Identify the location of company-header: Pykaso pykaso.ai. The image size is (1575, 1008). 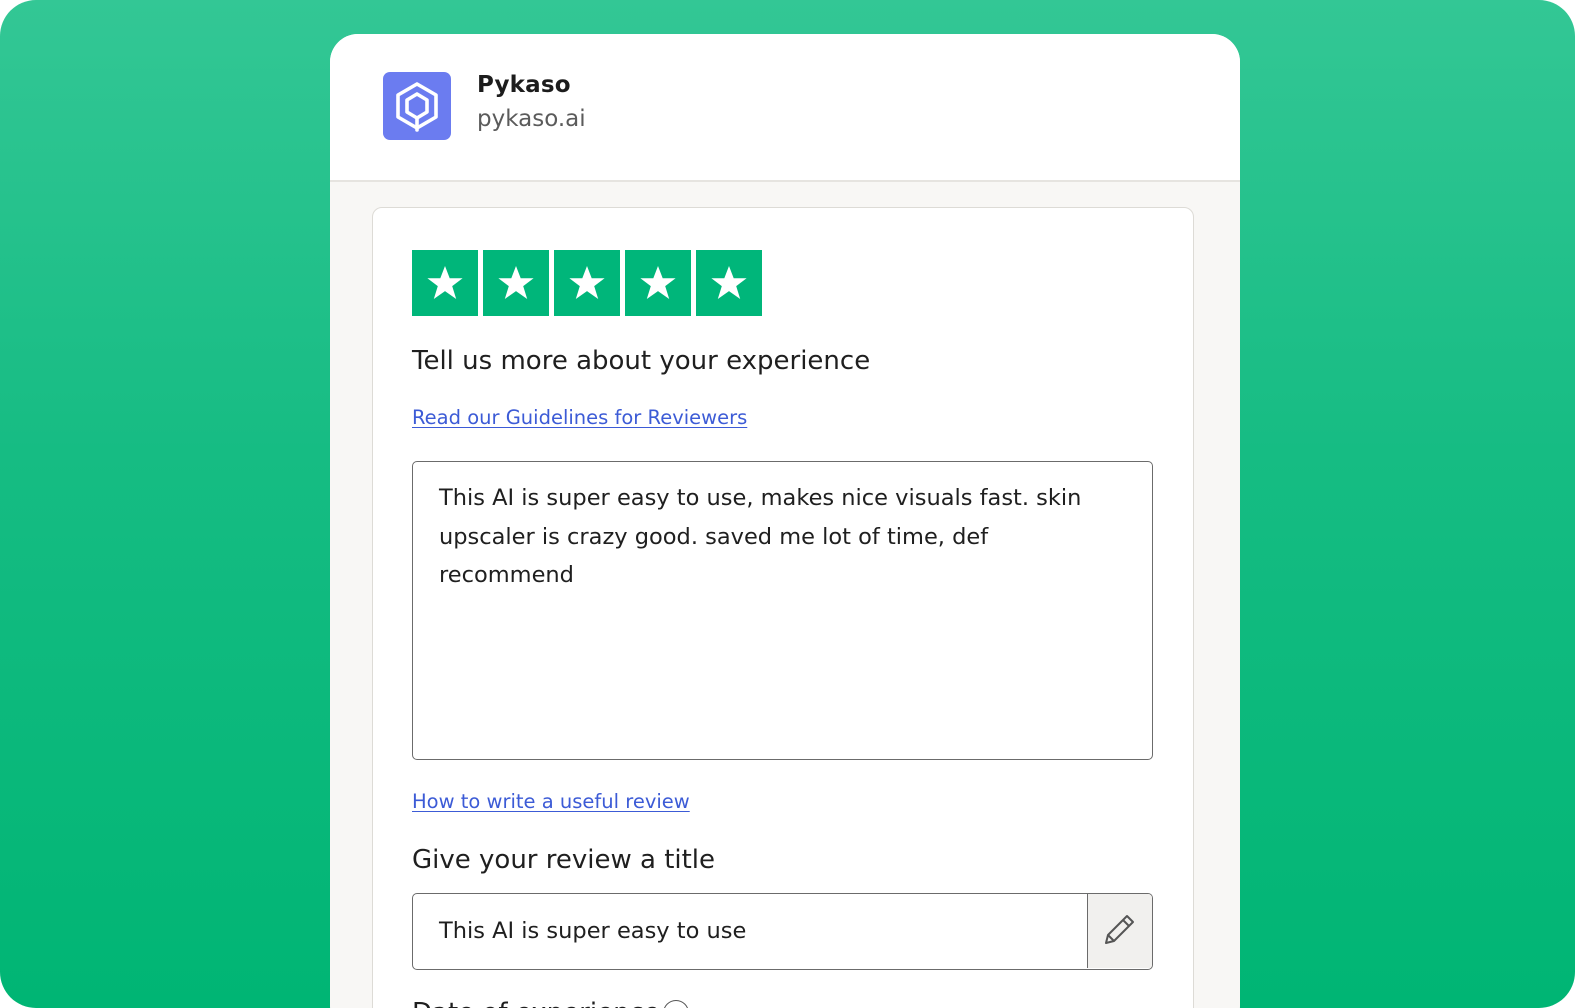
(785, 108).